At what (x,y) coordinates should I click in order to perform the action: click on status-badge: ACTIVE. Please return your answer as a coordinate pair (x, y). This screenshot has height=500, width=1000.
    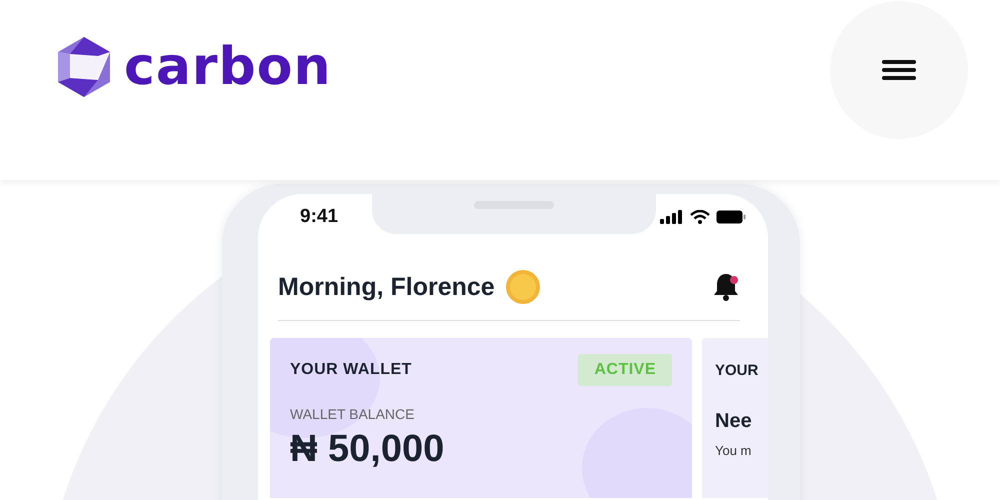
    Looking at the image, I should click on (625, 370).